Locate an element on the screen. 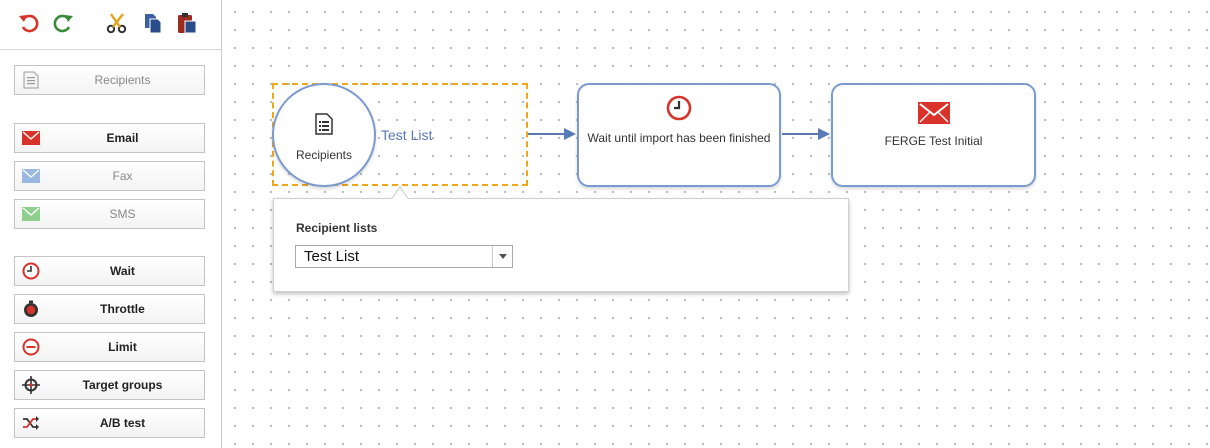  palette-target-groups: Target groups is located at coordinates (109, 385).